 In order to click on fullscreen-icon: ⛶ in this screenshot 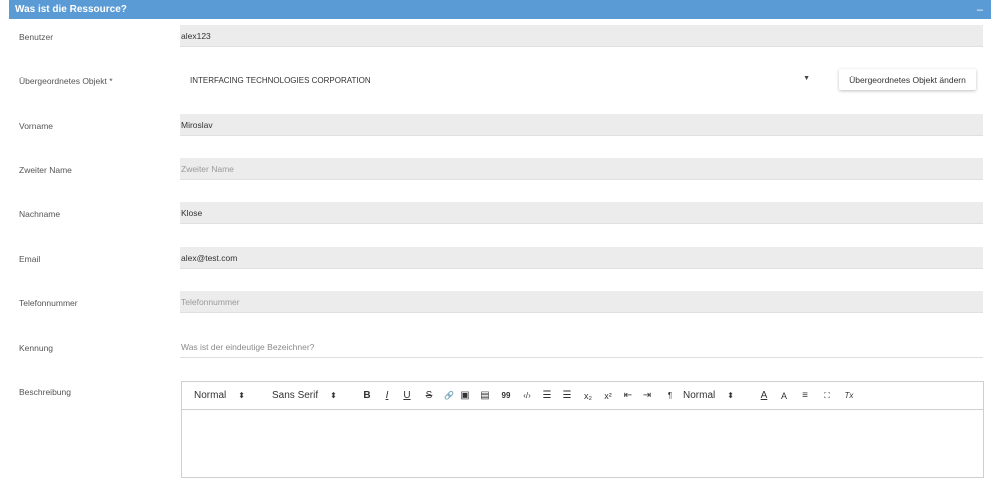, I will do `click(827, 396)`.